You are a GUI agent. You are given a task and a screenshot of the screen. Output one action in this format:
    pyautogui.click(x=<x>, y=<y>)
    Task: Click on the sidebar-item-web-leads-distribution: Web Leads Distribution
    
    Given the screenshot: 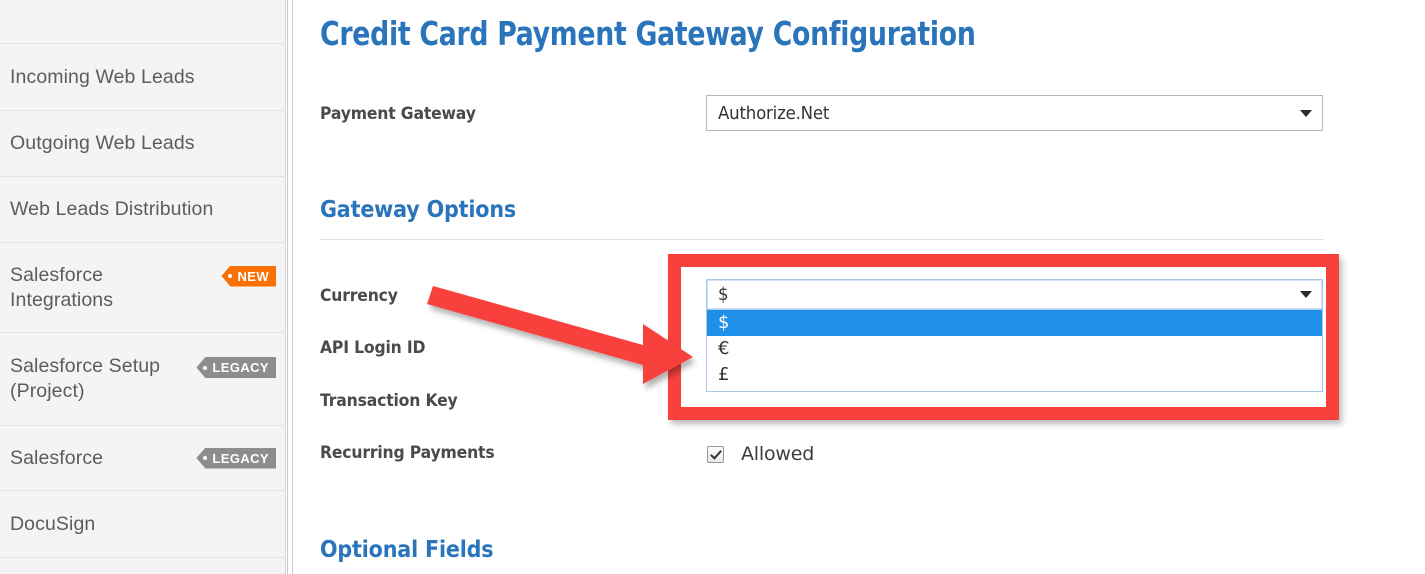 What is the action you would take?
    pyautogui.click(x=143, y=209)
    